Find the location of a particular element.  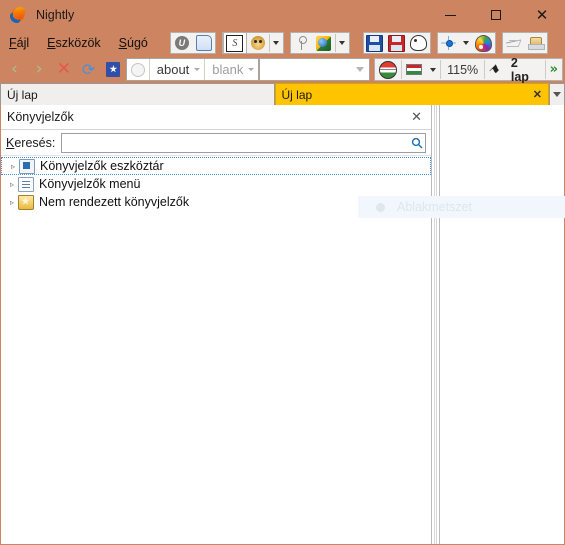

tree-item-bookmarks-menu: ▹ Könyvjelzők menü is located at coordinates (216, 184).